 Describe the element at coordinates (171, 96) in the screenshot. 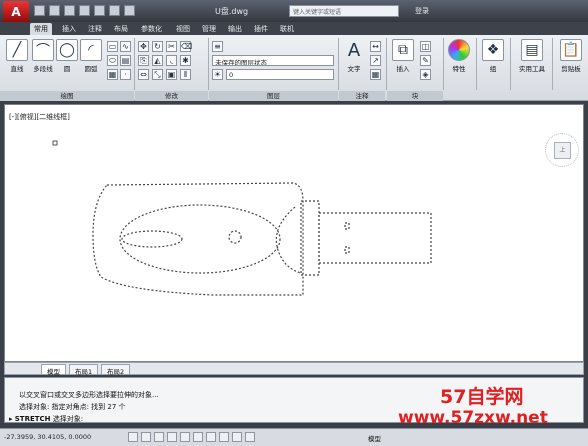

I see `panel-modify-label: 修改` at that location.